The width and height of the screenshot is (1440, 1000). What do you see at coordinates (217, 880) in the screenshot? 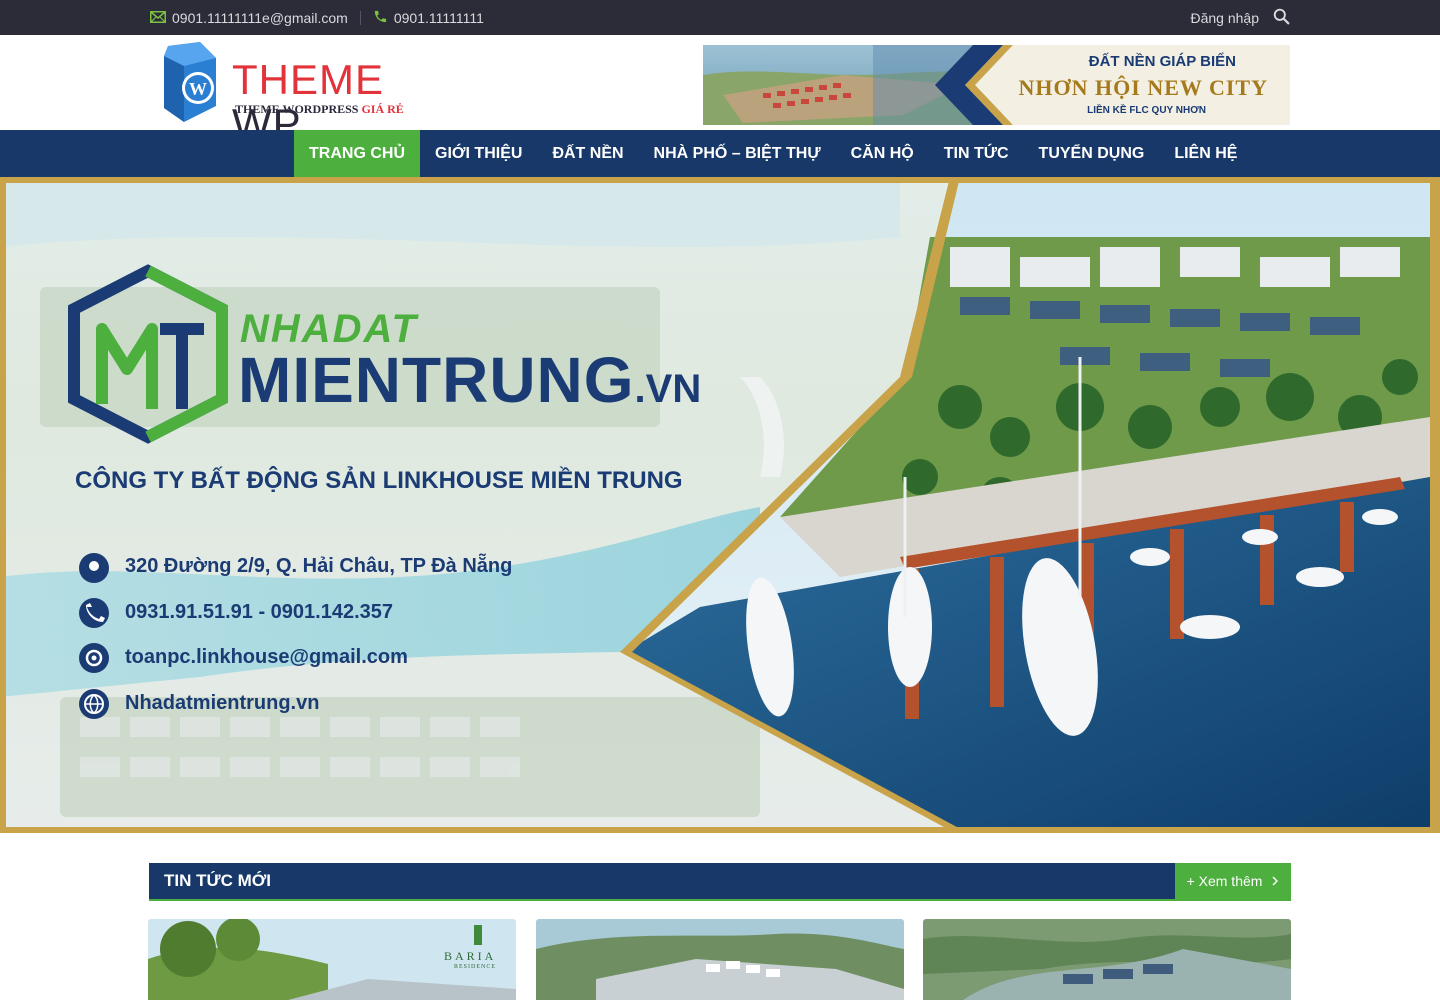
I see `news-section-title: TIN TỨC MỚI` at bounding box center [217, 880].